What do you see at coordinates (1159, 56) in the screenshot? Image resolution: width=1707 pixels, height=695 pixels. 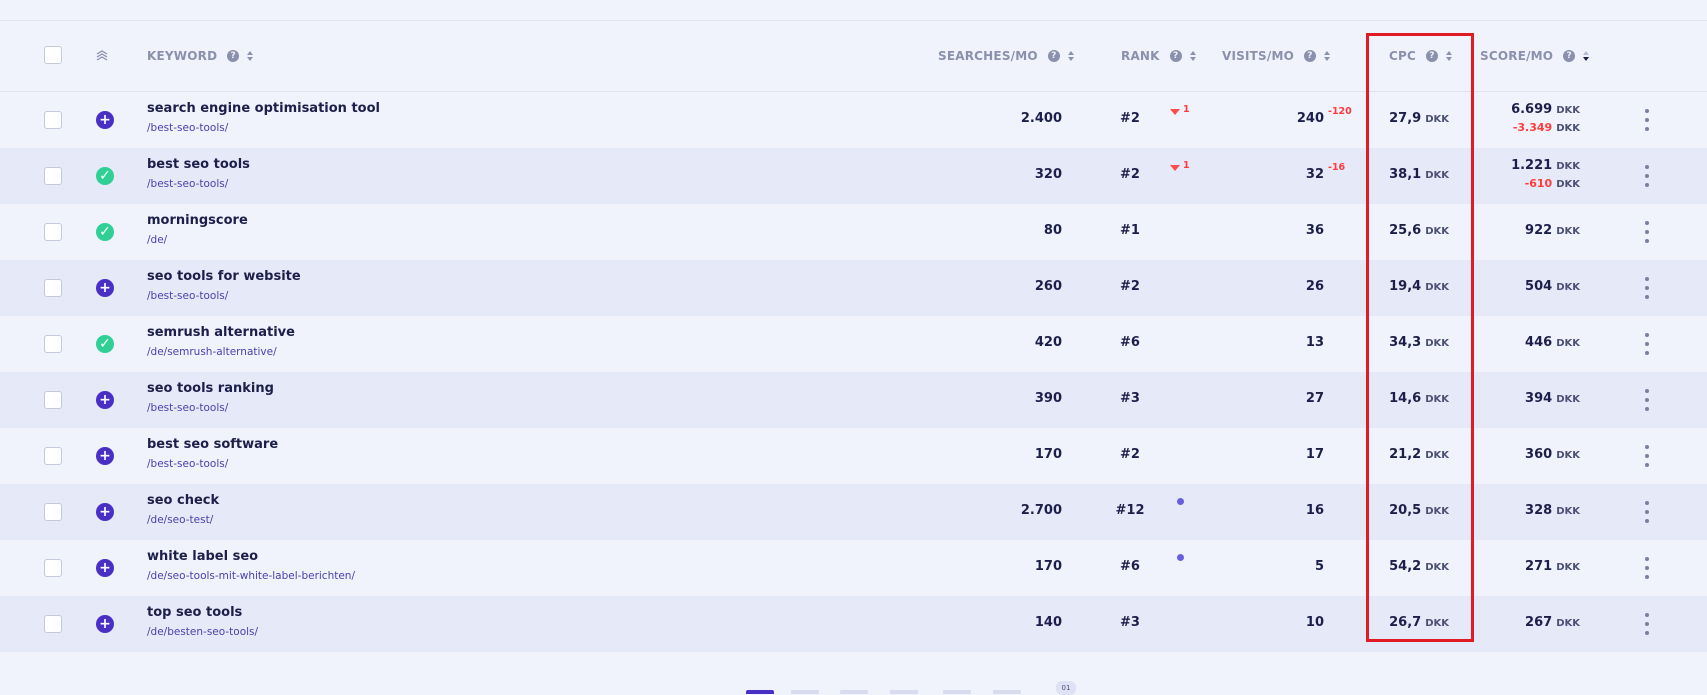 I see `column-header-rank: RANK ?` at bounding box center [1159, 56].